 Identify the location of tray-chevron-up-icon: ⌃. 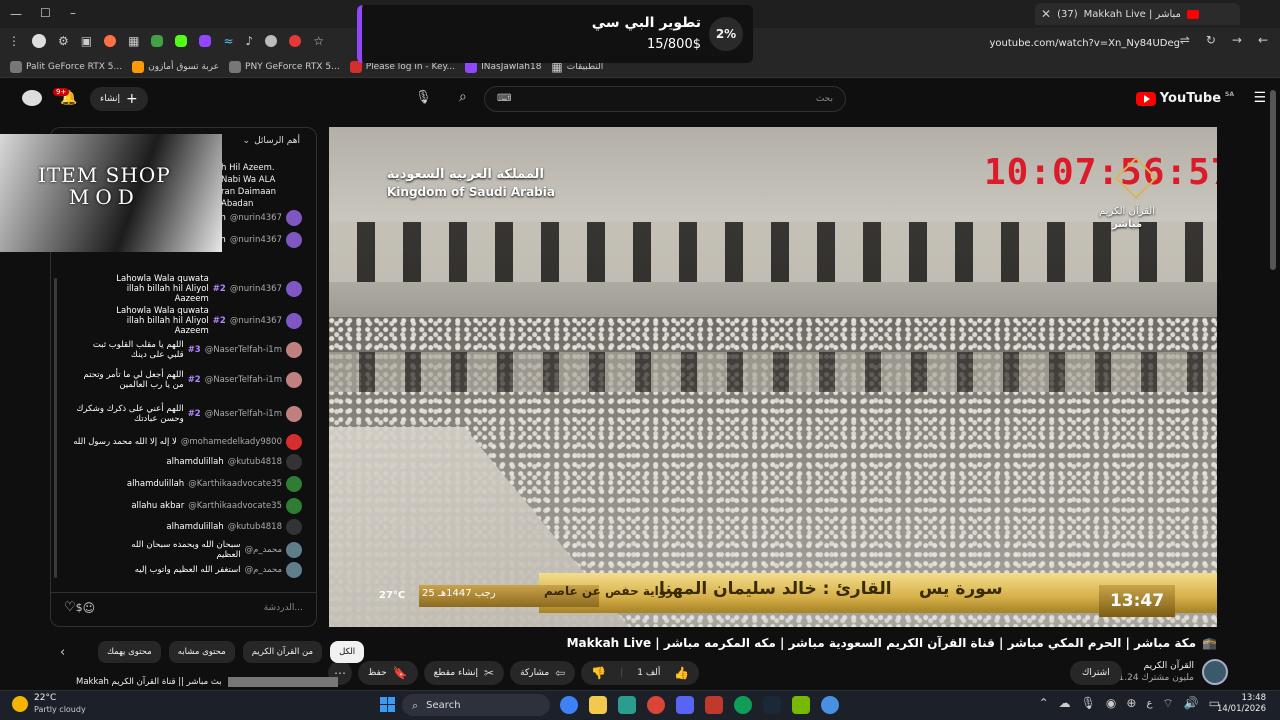
(1044, 703).